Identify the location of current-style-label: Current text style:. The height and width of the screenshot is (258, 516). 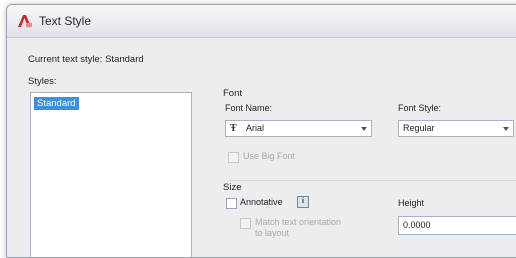
(65, 59).